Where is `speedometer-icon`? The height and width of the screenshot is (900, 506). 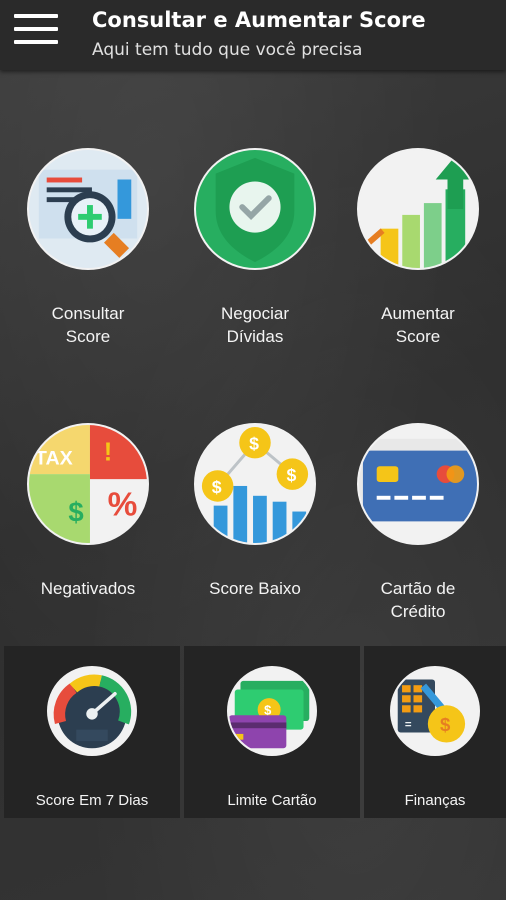
speedometer-icon is located at coordinates (92, 711).